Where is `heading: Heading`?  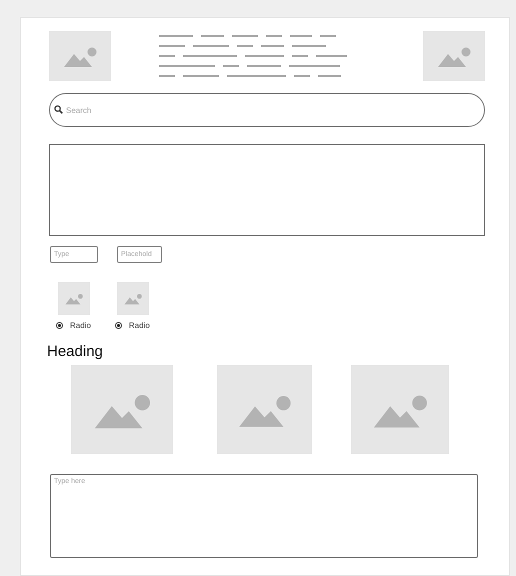
heading: Heading is located at coordinates (75, 351).